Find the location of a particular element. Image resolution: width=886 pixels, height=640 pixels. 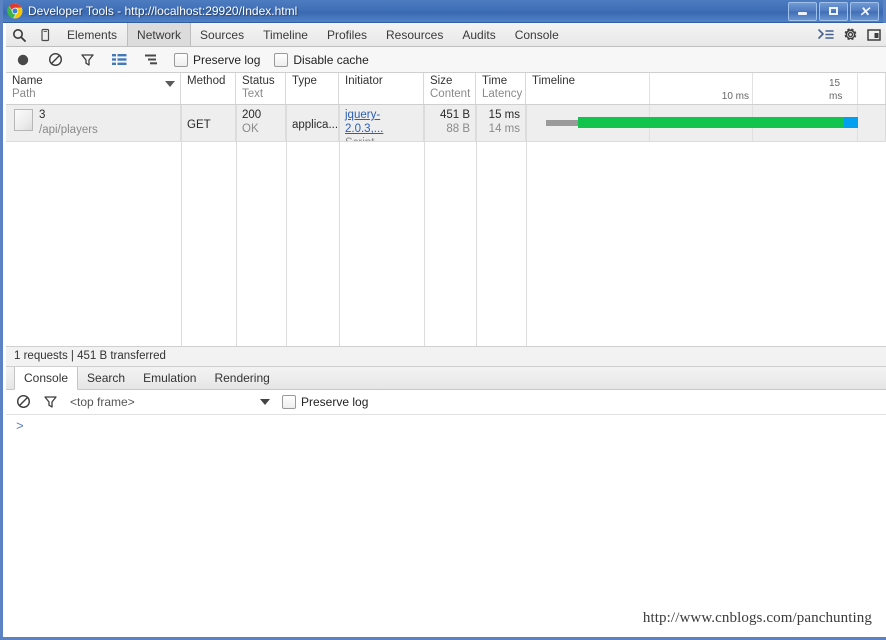

col-status-title: Status is located at coordinates (258, 81).